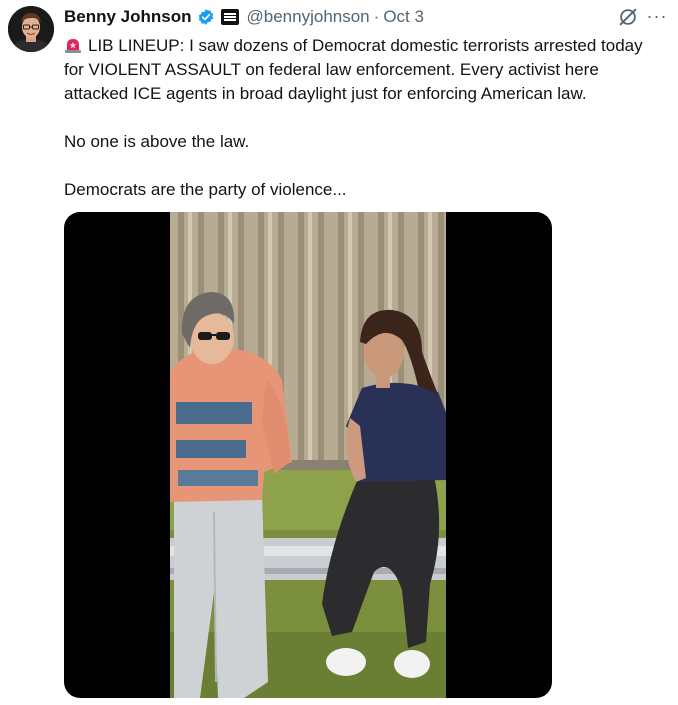 The width and height of the screenshot is (678, 705). I want to click on author-handle: @bennyjohnson, so click(308, 17).